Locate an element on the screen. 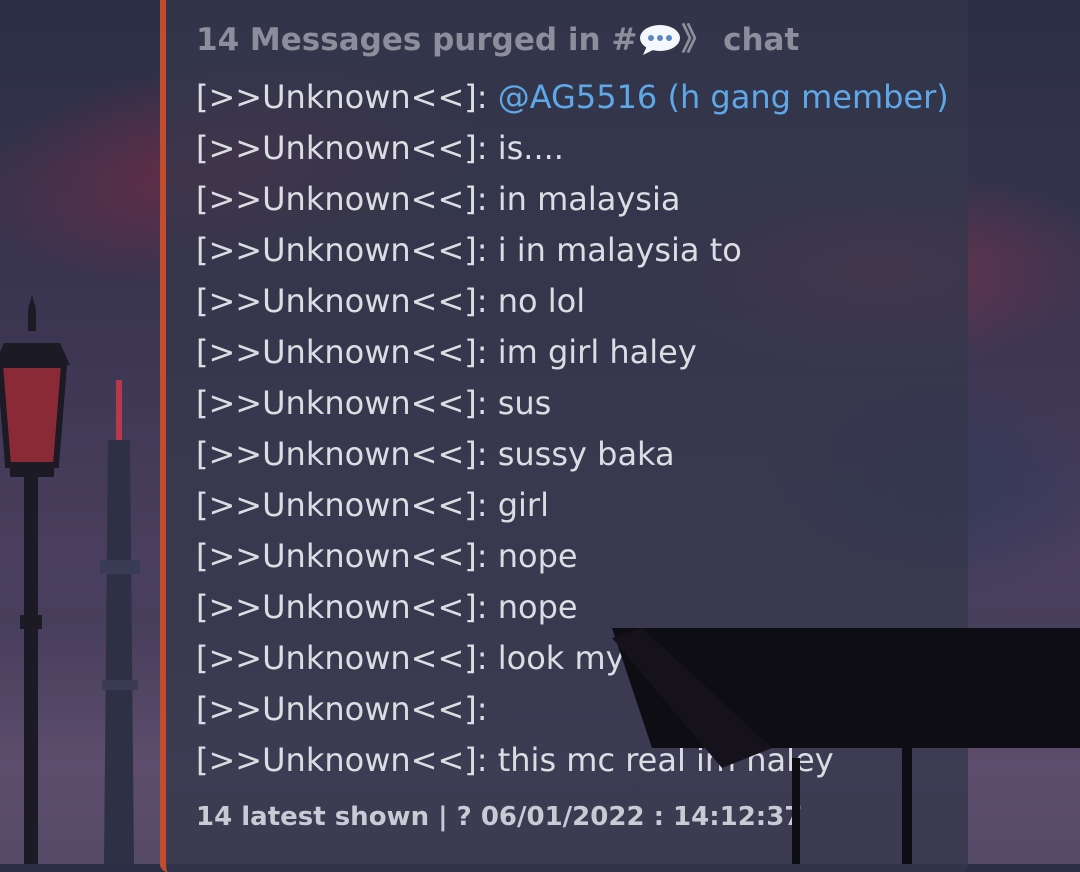 This screenshot has height=872, width=1080. embed-title: 14 Messages purged in # 》 chat is located at coordinates (497, 36).